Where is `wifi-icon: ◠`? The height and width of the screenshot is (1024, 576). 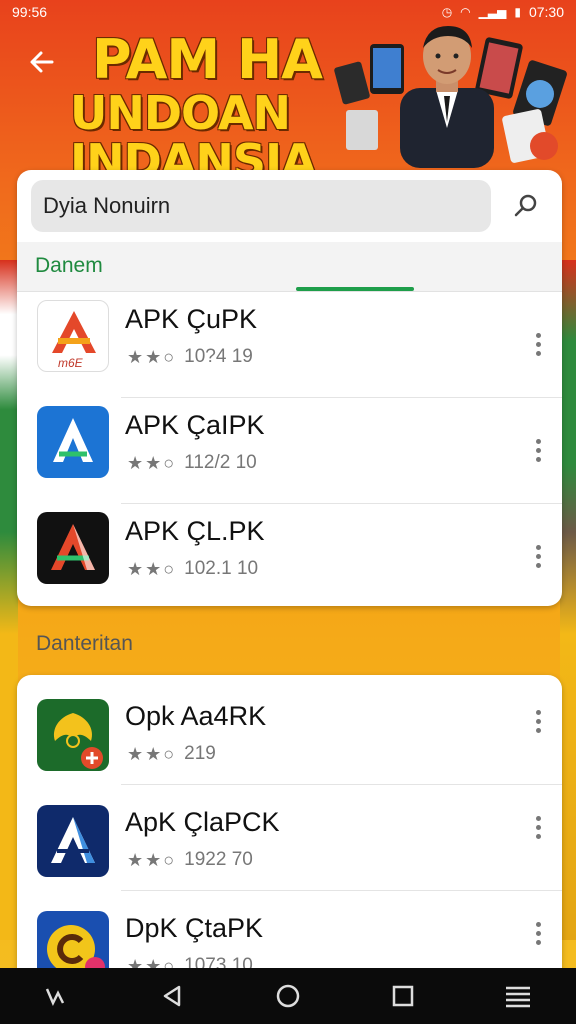 wifi-icon: ◠ is located at coordinates (465, 12).